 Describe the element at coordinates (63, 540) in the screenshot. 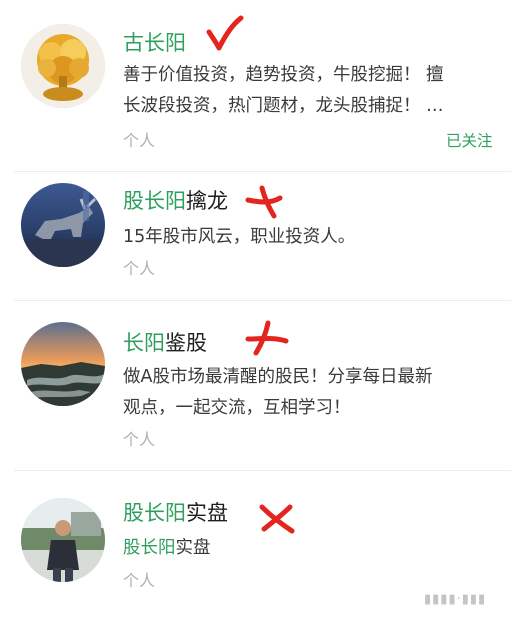

I see `avatar-person` at that location.